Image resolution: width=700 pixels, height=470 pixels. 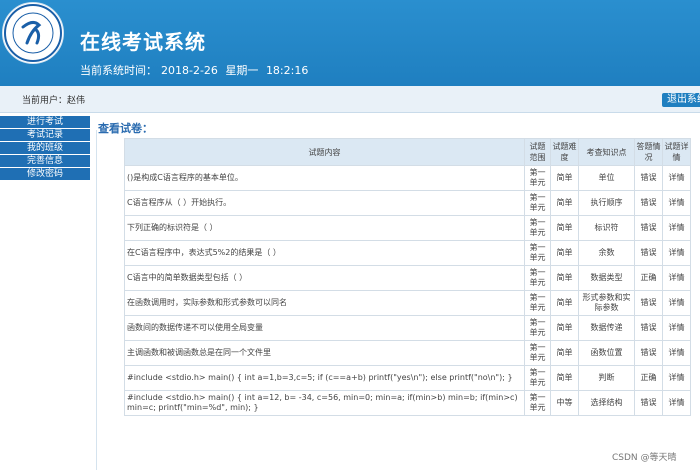 What do you see at coordinates (681, 100) in the screenshot?
I see `logout-button: 退出系统` at bounding box center [681, 100].